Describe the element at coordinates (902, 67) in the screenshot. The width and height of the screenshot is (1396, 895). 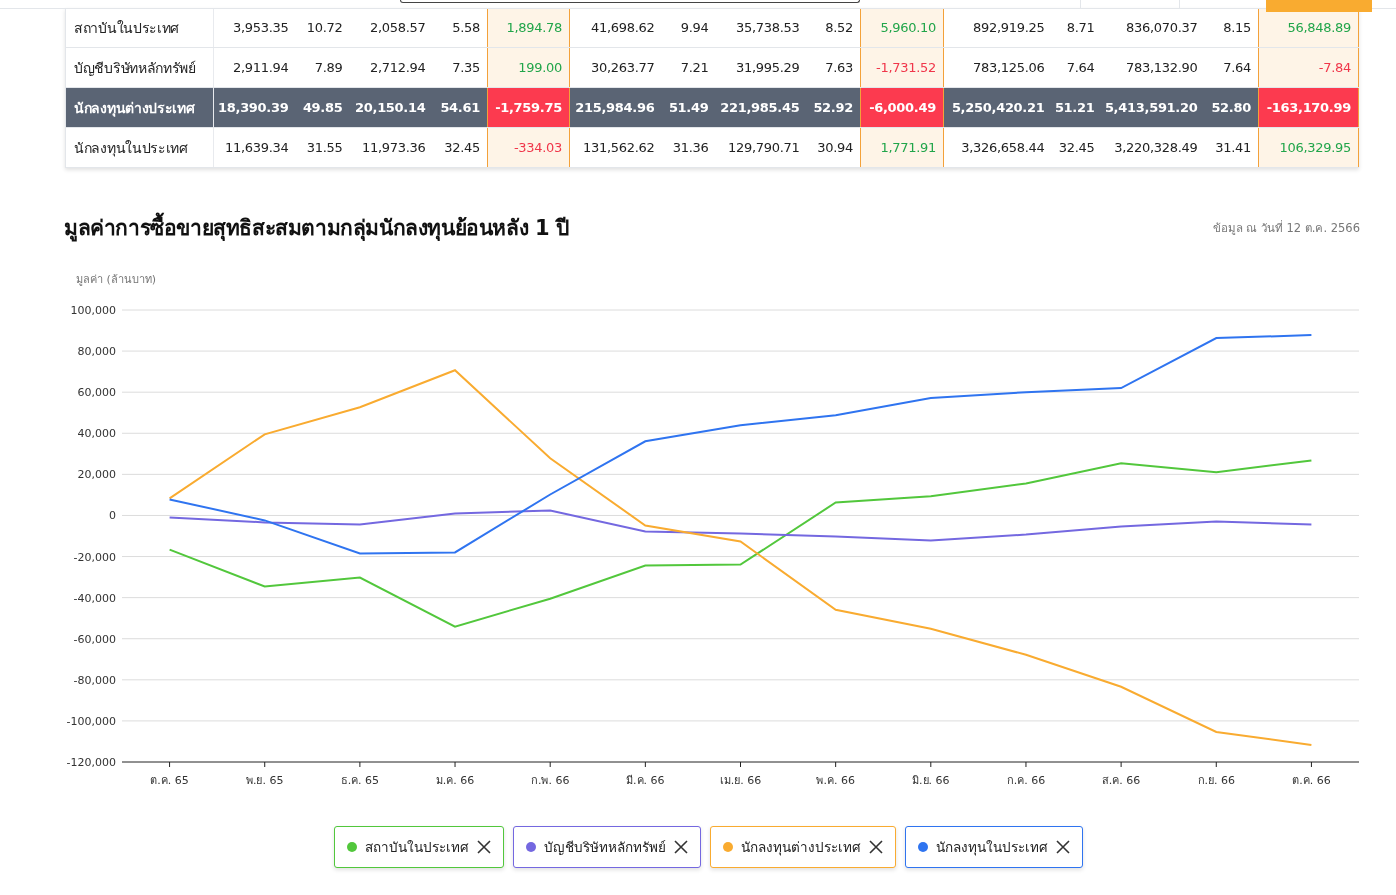
I see `net-value-cell: -1,731.52` at that location.